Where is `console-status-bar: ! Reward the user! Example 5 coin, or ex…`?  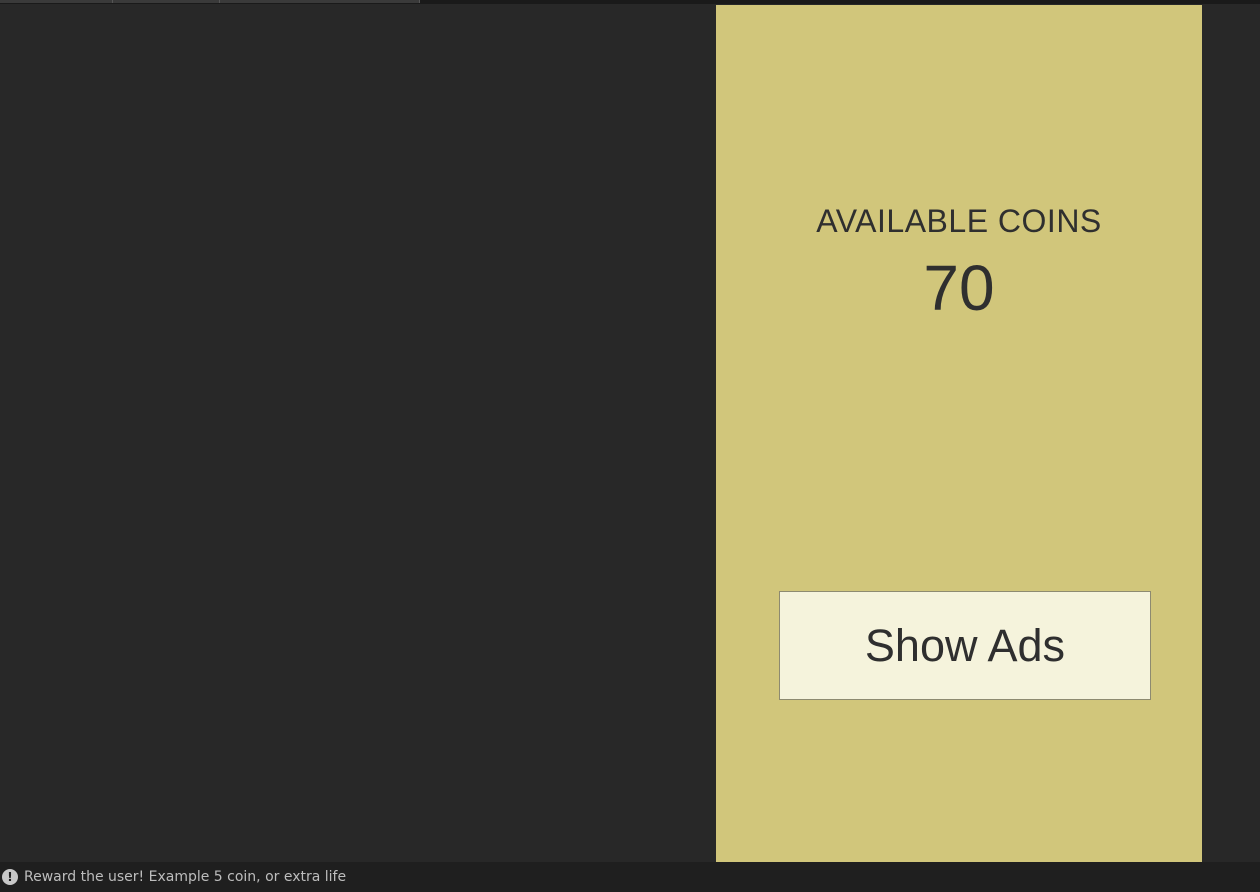
console-status-bar: ! Reward the user! Example 5 coin, or ex… is located at coordinates (630, 877).